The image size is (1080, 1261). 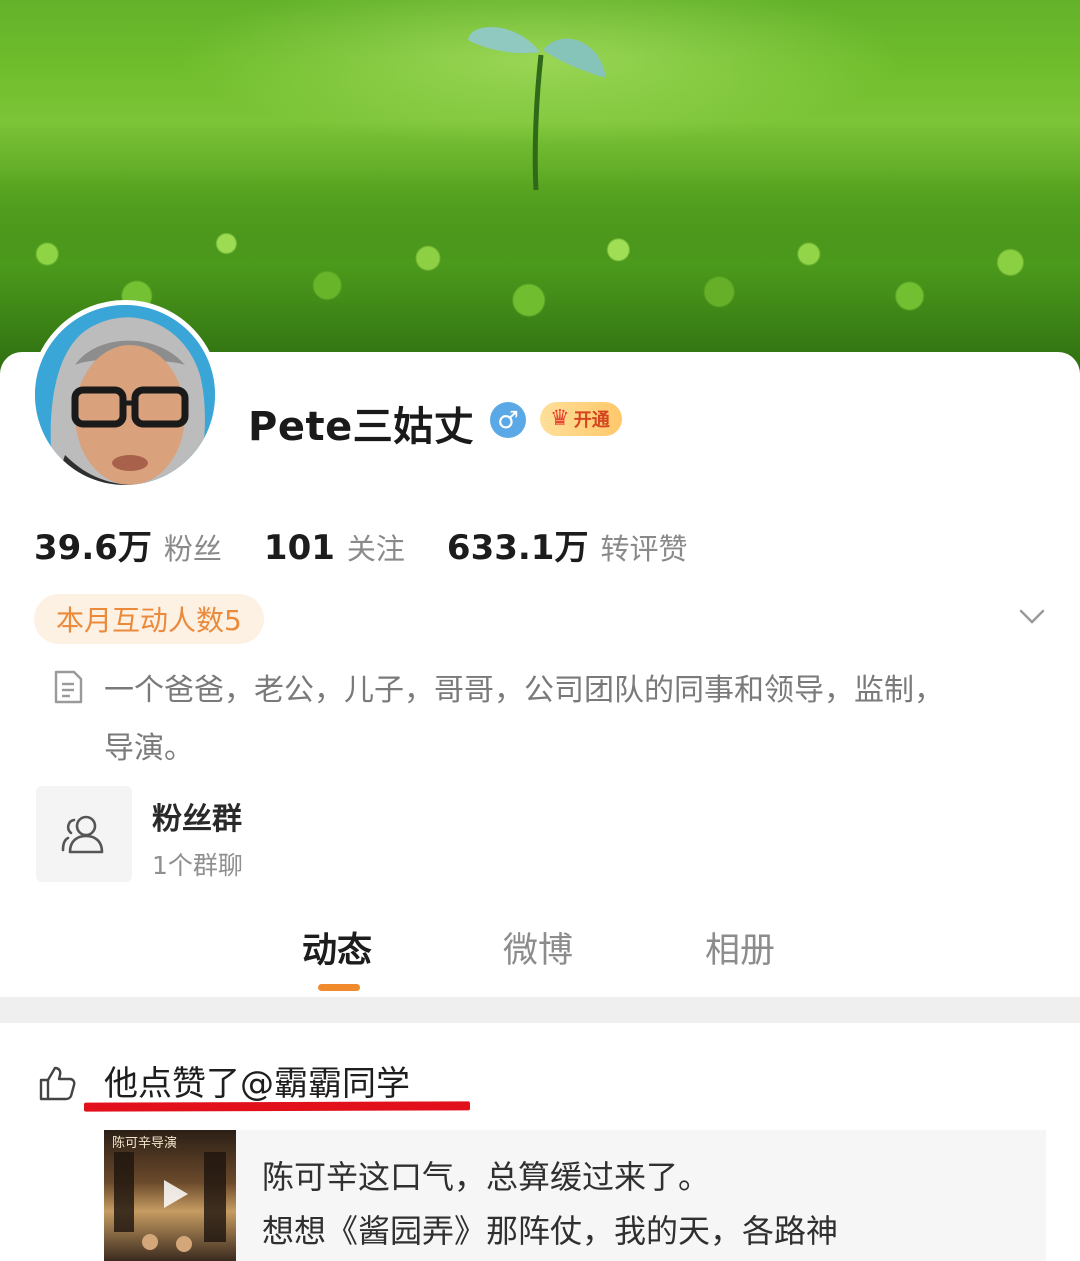 I want to click on thumbs-up-icon, so click(x=57, y=1083).